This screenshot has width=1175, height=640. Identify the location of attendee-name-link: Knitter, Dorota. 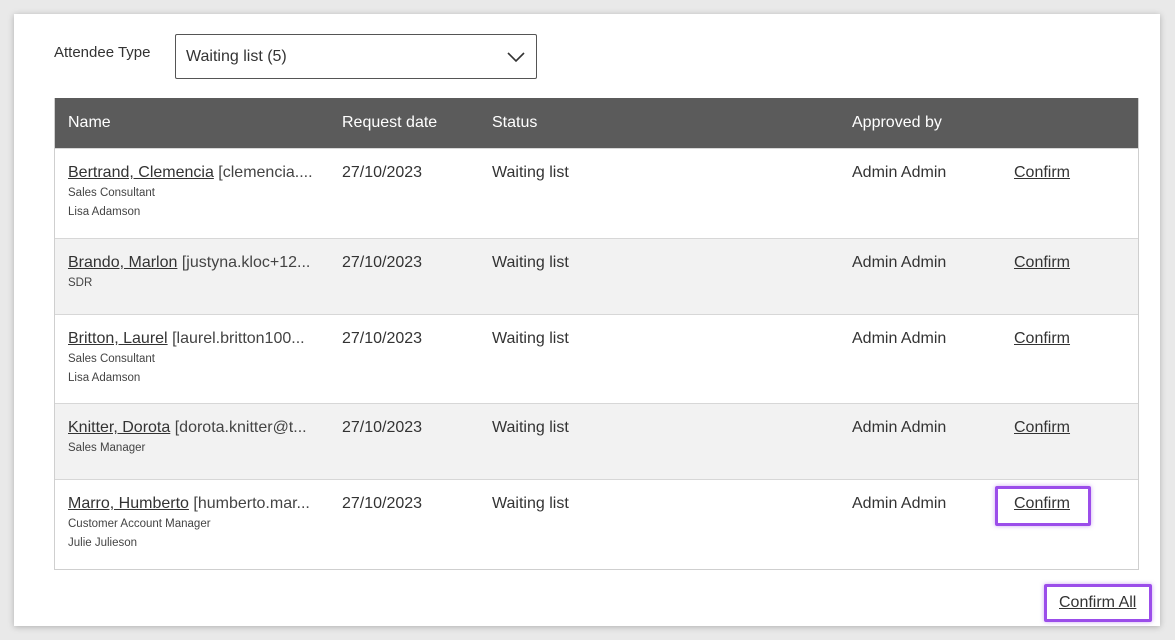
(119, 427).